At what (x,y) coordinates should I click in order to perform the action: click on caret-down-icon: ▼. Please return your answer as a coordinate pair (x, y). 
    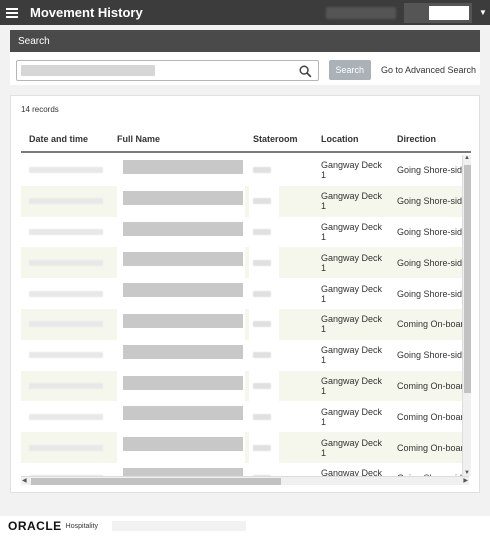
    Looking at the image, I should click on (483, 12).